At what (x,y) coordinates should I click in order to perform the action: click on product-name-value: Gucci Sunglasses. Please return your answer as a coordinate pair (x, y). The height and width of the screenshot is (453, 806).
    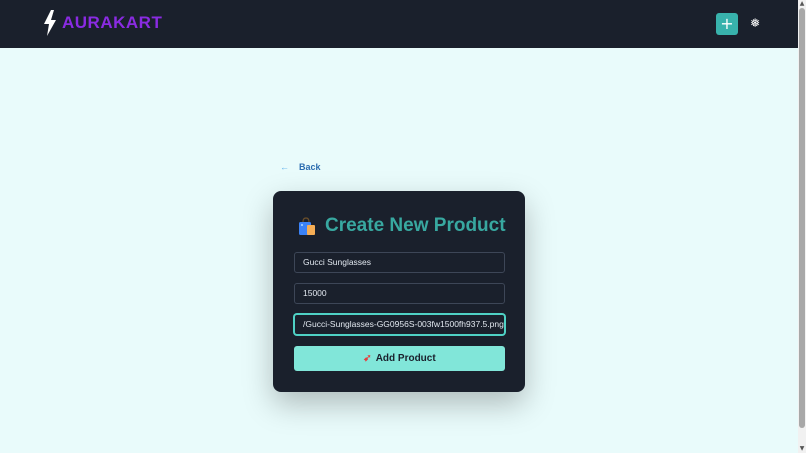
    Looking at the image, I should click on (337, 262).